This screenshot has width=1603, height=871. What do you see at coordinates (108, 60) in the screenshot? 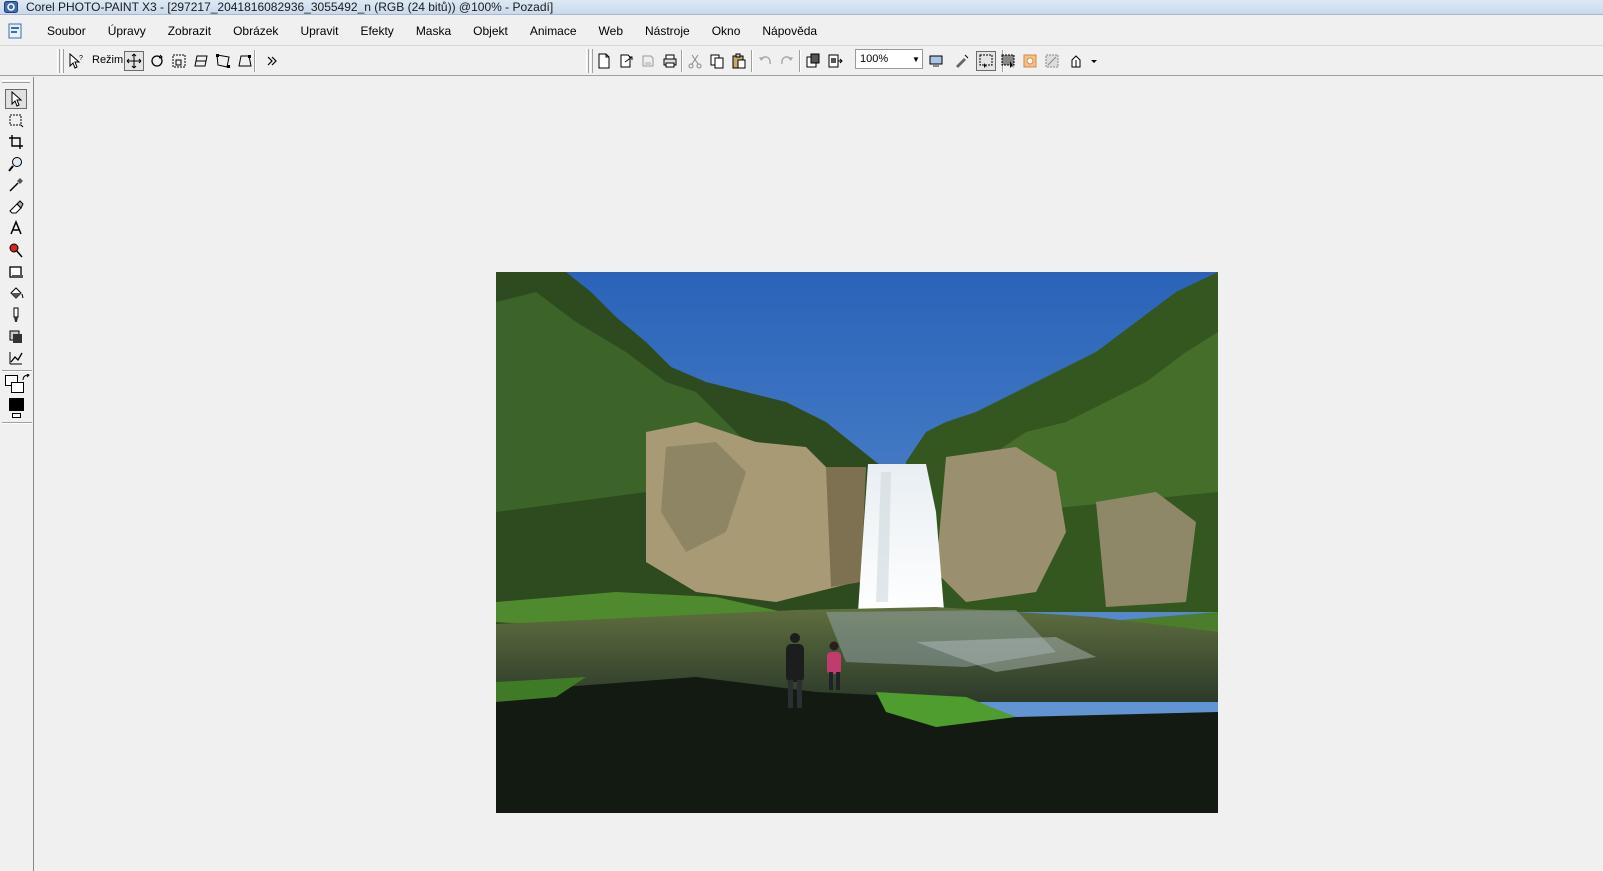
I see `mode-label: Režim` at bounding box center [108, 60].